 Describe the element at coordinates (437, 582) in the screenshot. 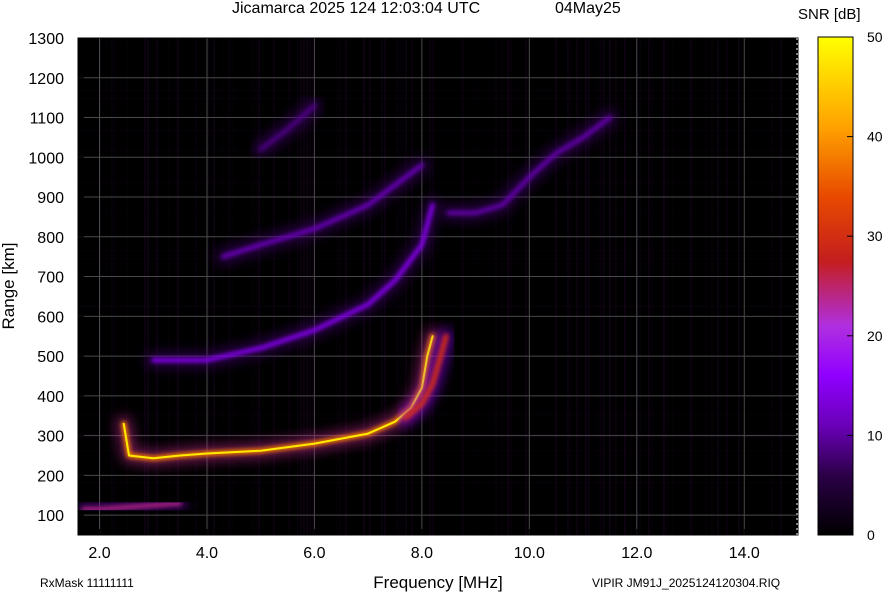

I see `x-axis-title: Frequency [MHz]` at that location.